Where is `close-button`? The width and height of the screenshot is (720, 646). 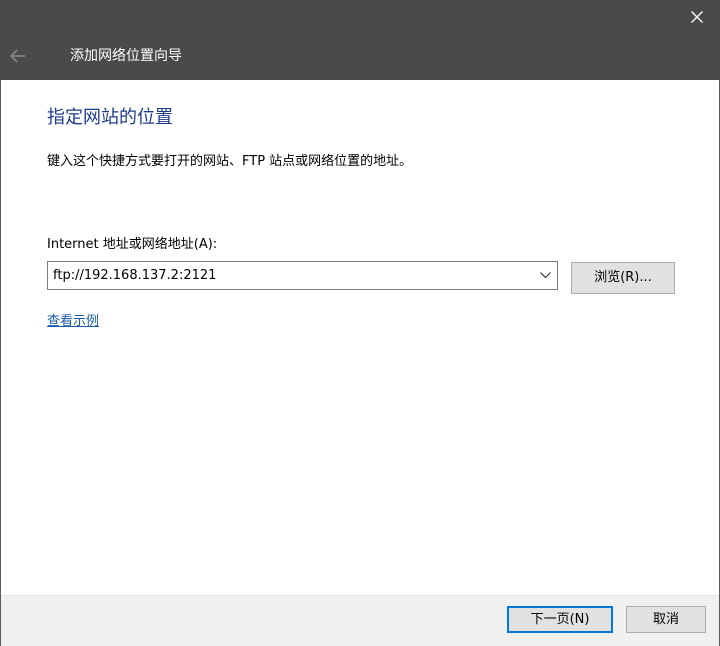
close-button is located at coordinates (697, 18).